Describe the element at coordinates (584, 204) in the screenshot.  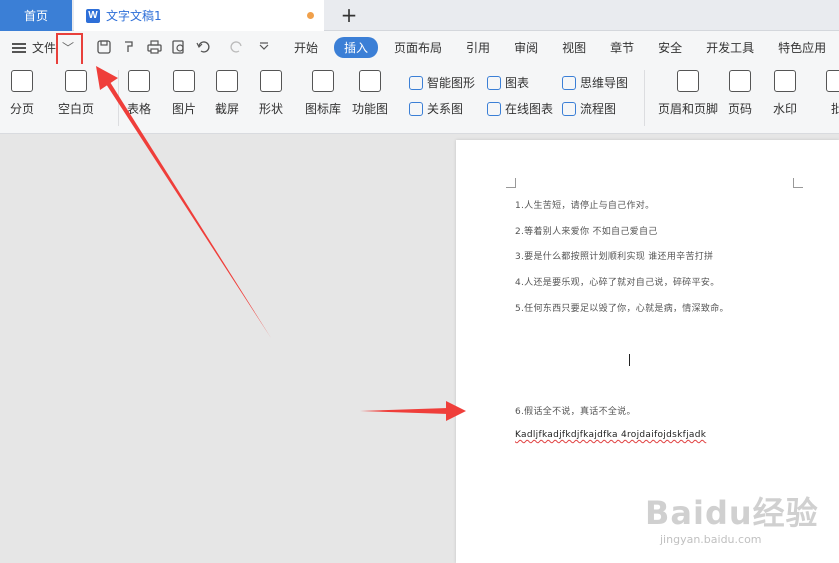
I see `text-line-1: 1.人生苦短，请停止与自己作对。` at that location.